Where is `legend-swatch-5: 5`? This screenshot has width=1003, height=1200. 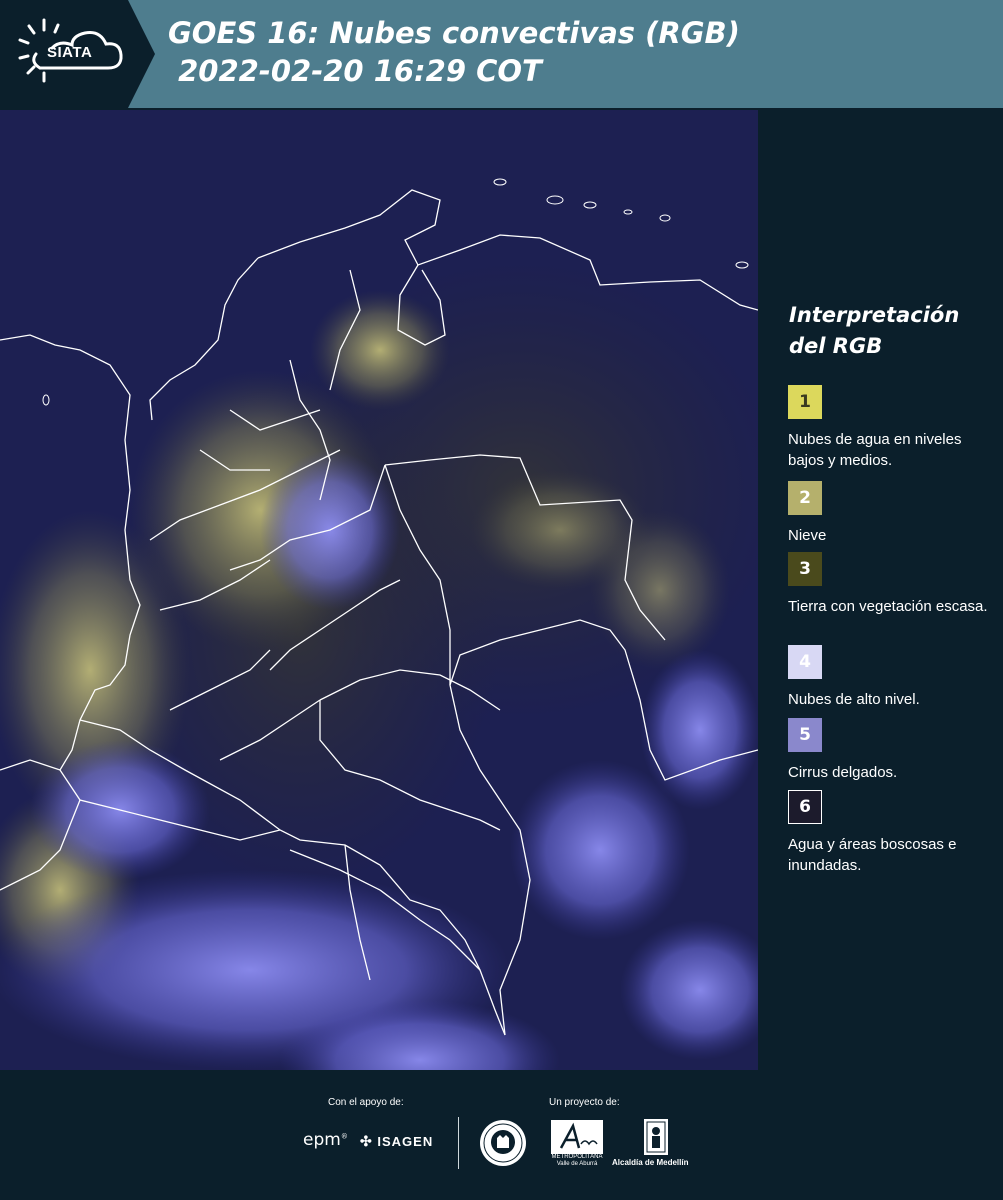 legend-swatch-5: 5 is located at coordinates (805, 735).